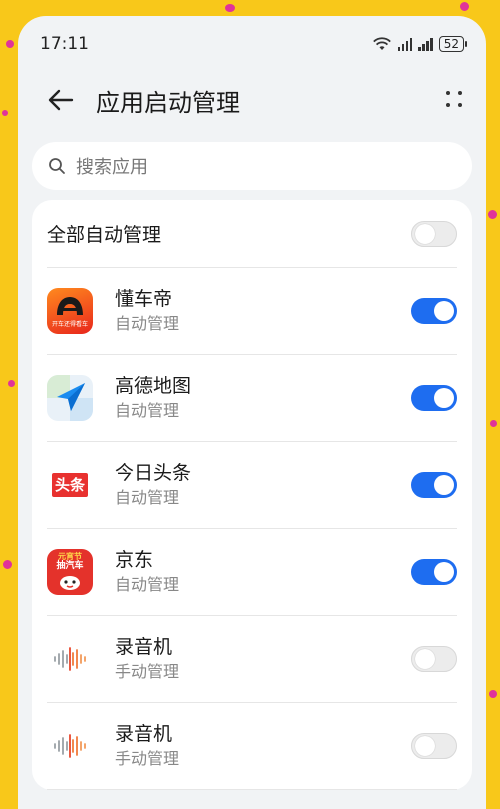 The height and width of the screenshot is (809, 500). I want to click on all-auto-manage-row: 全部自动管理, so click(252, 234).